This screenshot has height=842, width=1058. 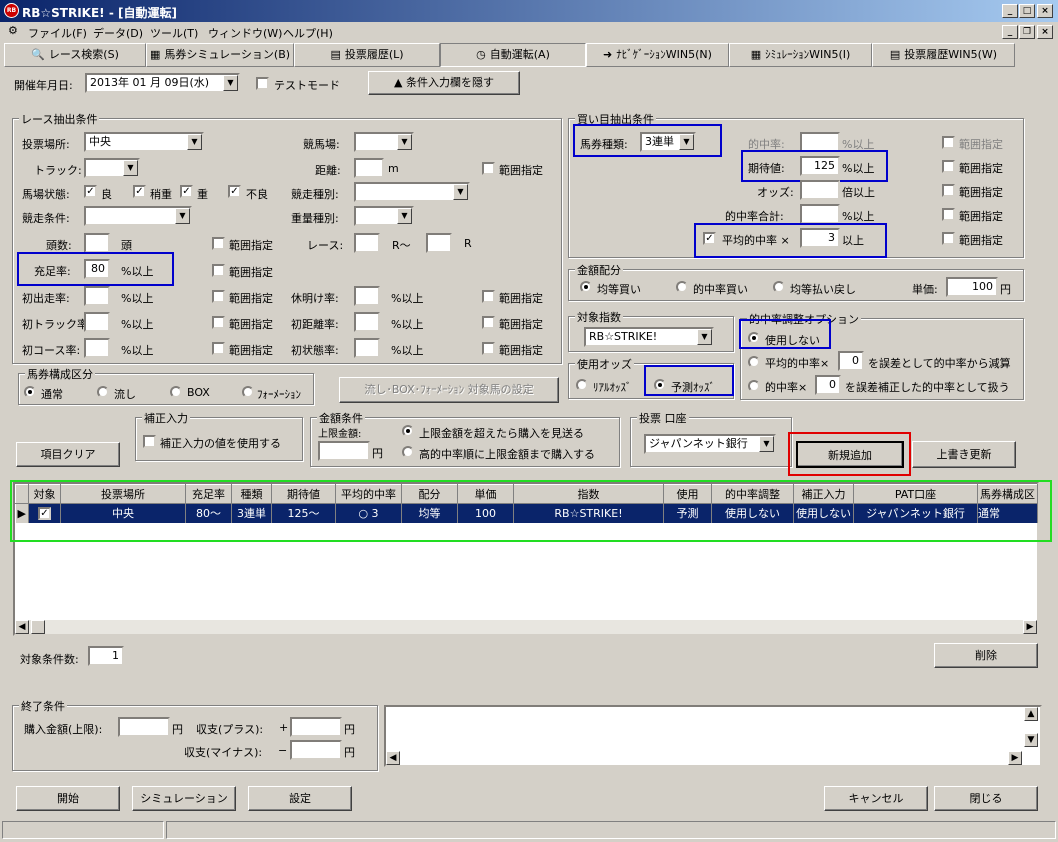 I want to click on clear-button: 項目クリア, so click(x=68, y=454).